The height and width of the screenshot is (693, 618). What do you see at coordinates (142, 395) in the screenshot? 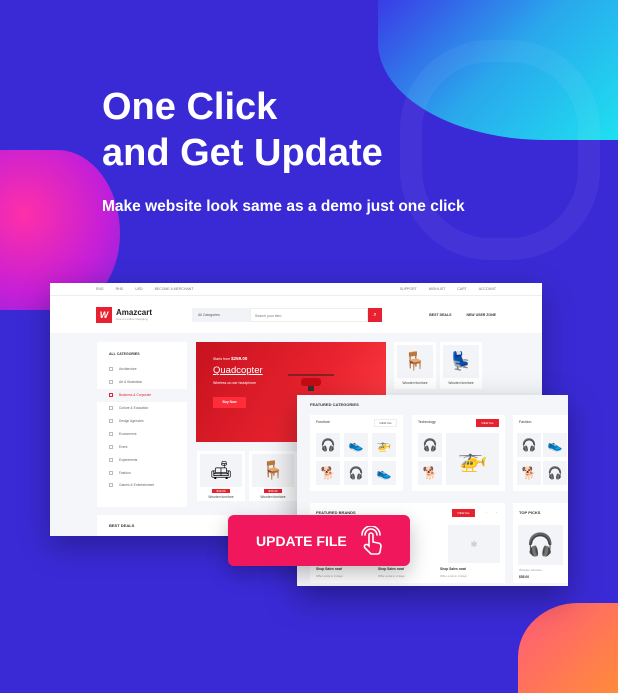
I see `sidebar-item-active: Business & Corporate` at bounding box center [142, 395].